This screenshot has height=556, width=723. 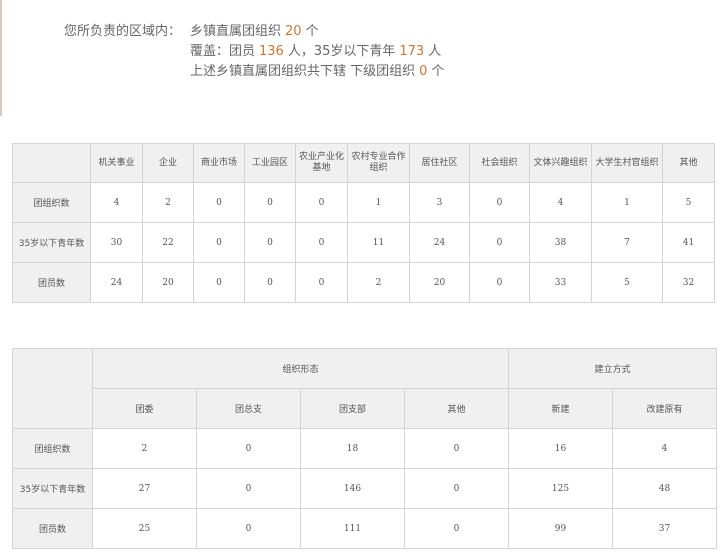 I want to click on group-header-form: 组织形态, so click(x=300, y=368).